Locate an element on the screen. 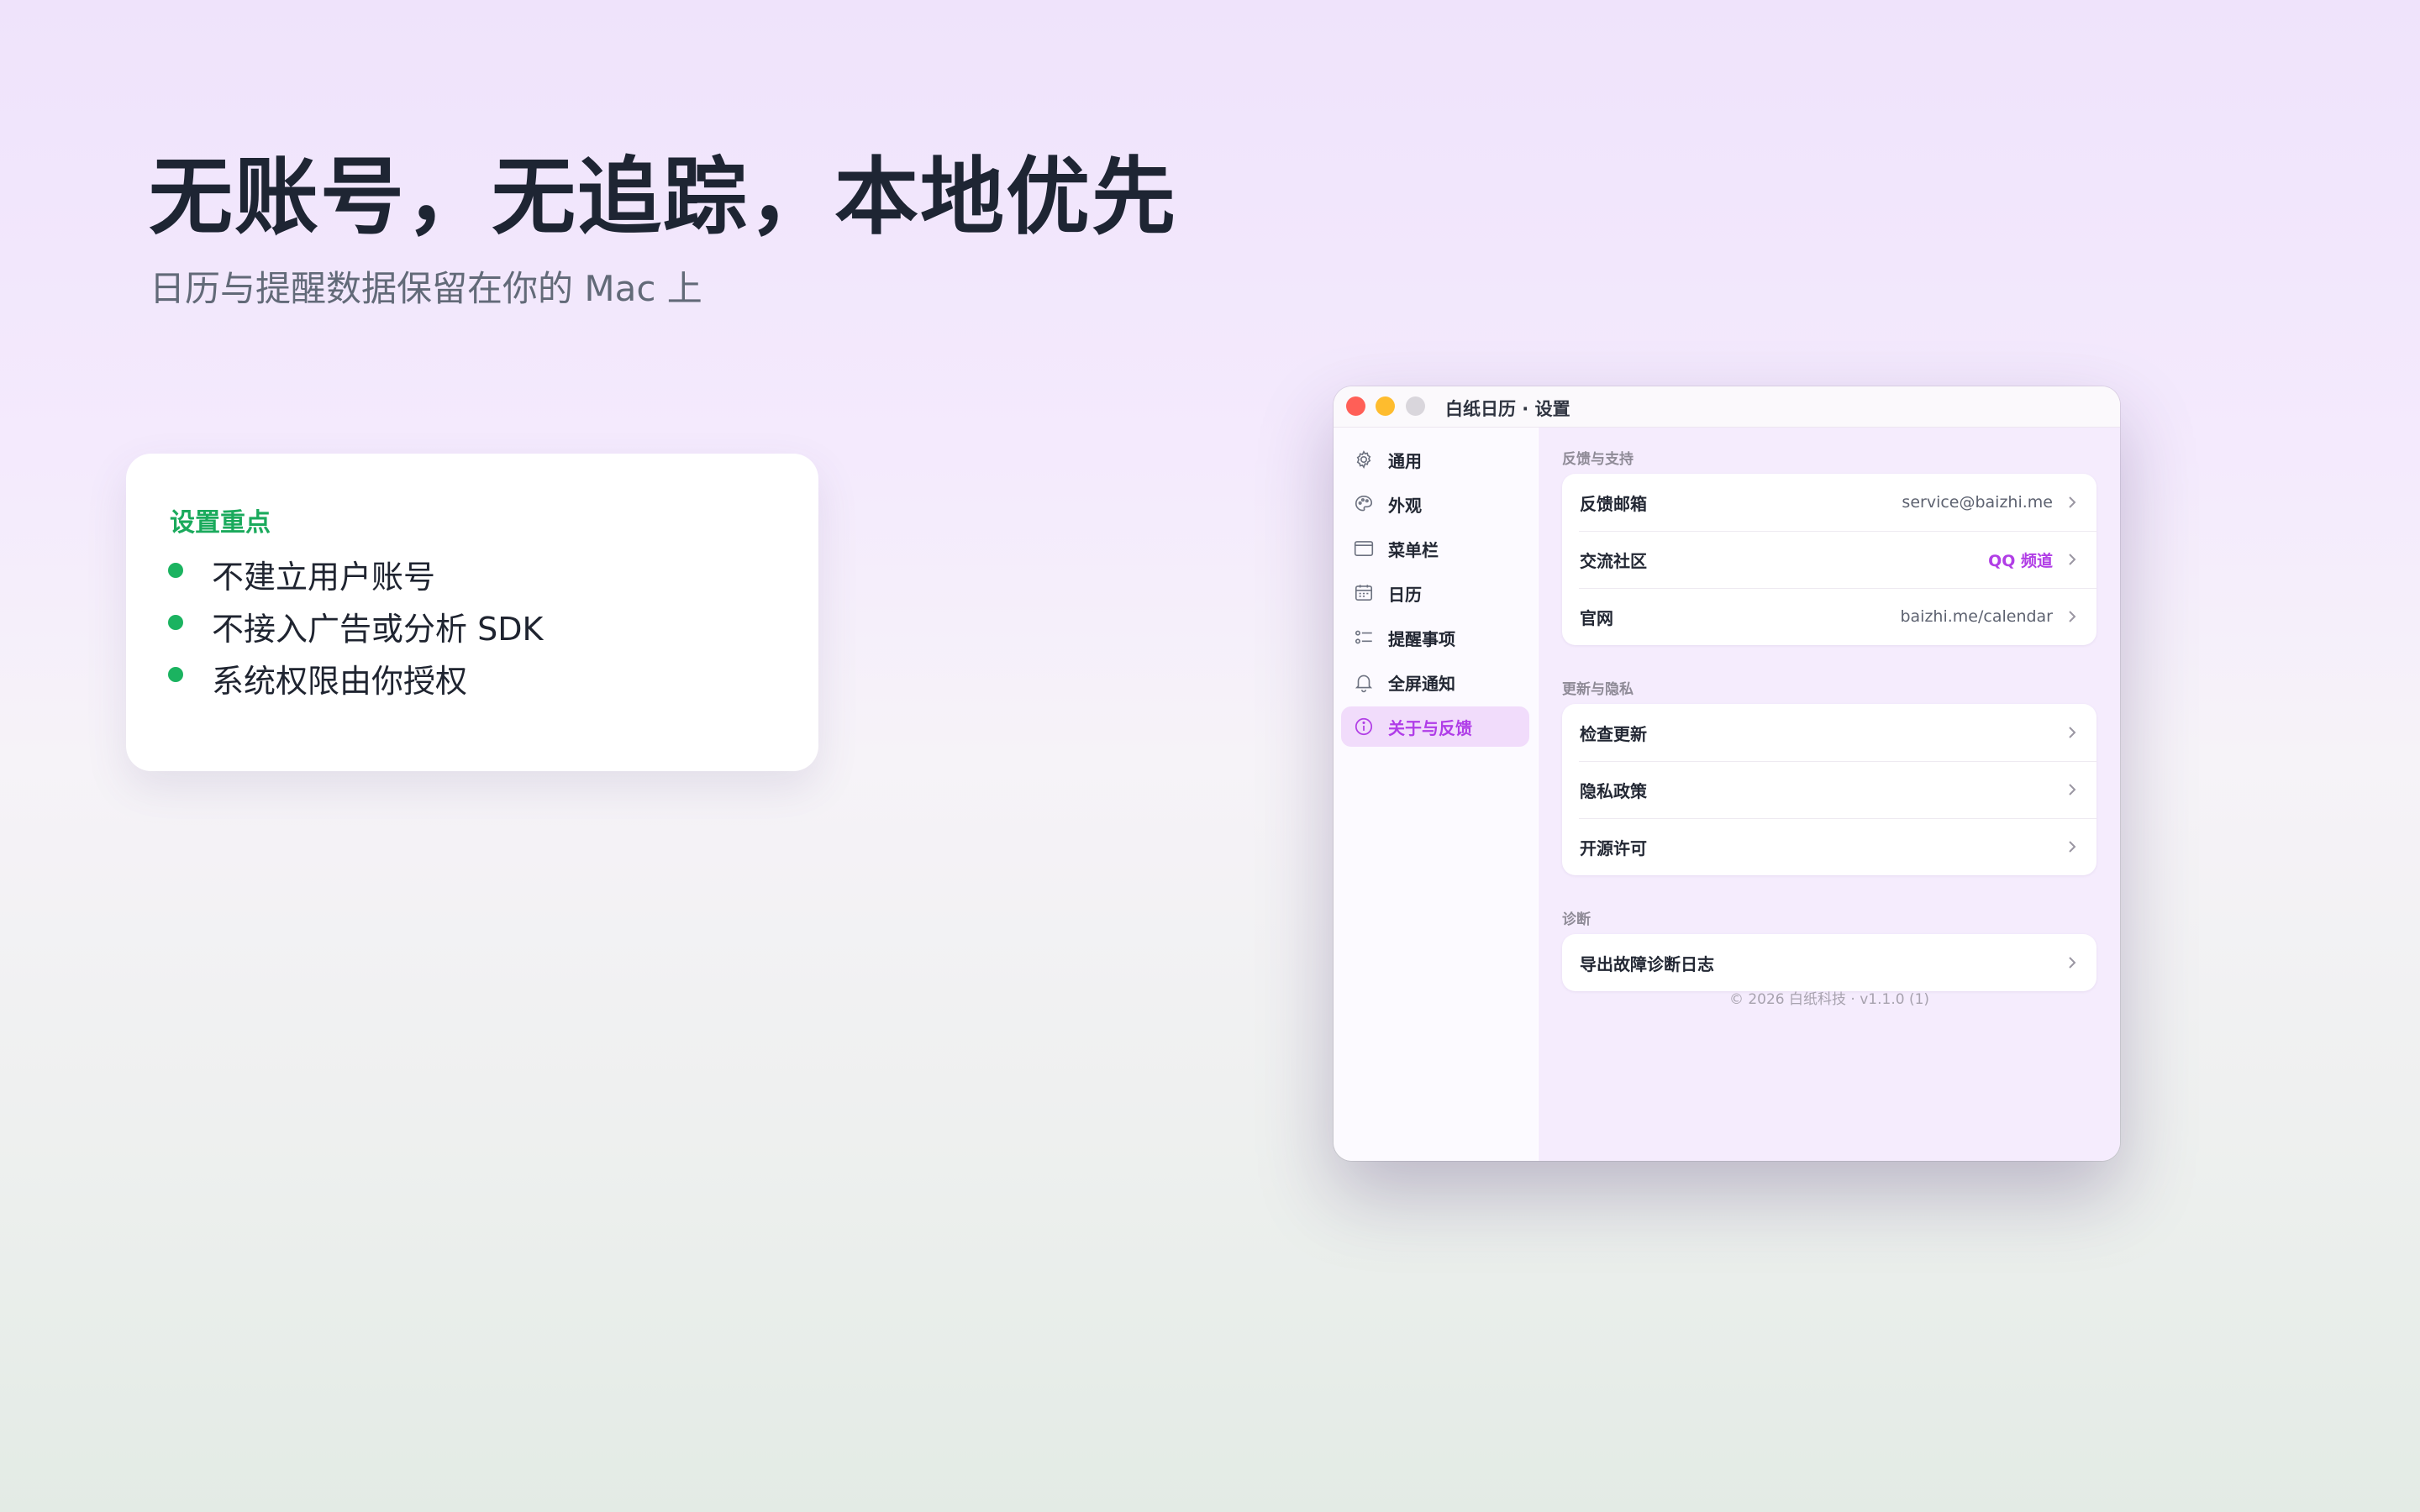 The width and height of the screenshot is (2420, 1512). settings-sidebar: 通用 外观 菜单栏 日历 提醒事项 全屏通知 关于与反馈 is located at coordinates (1436, 794).